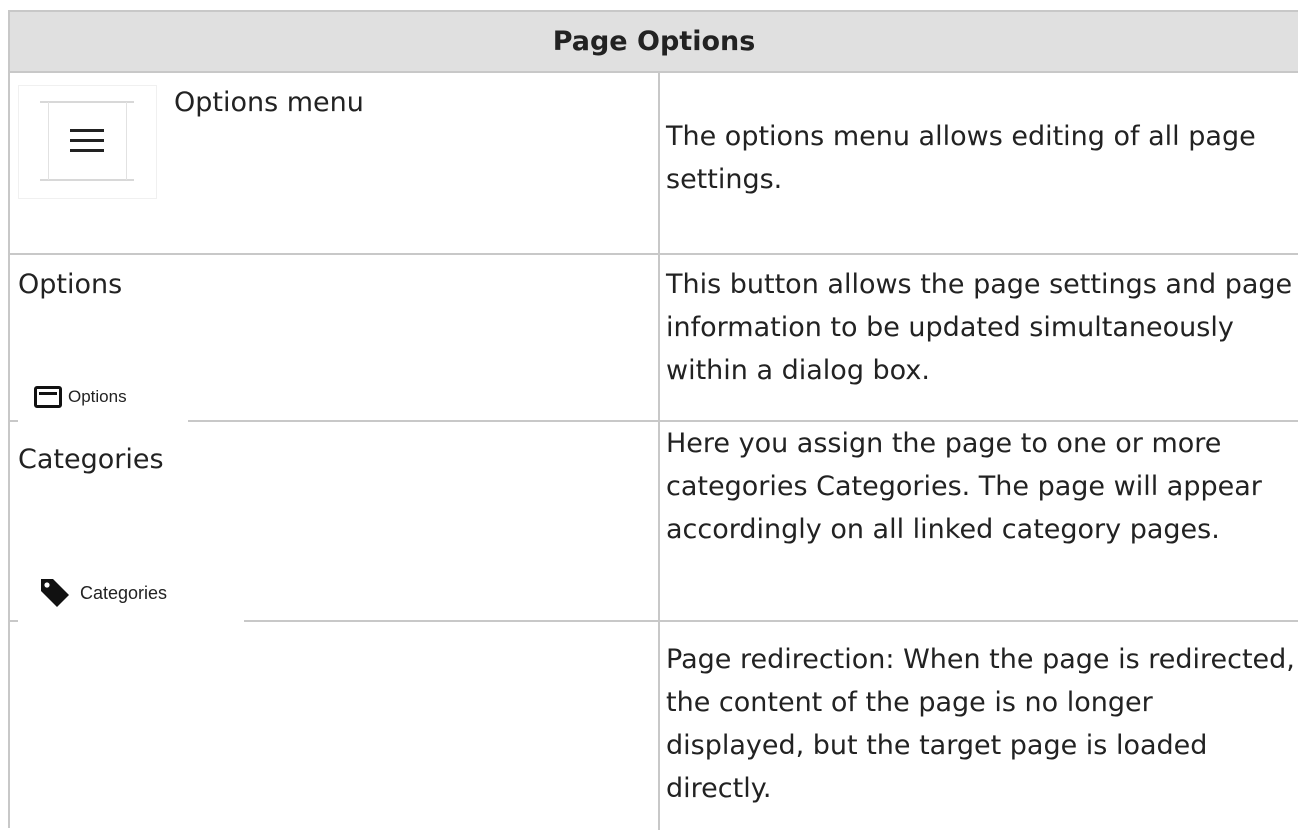 The image size is (1298, 830). What do you see at coordinates (269, 102) in the screenshot?
I see `row-label: Options menu` at bounding box center [269, 102].